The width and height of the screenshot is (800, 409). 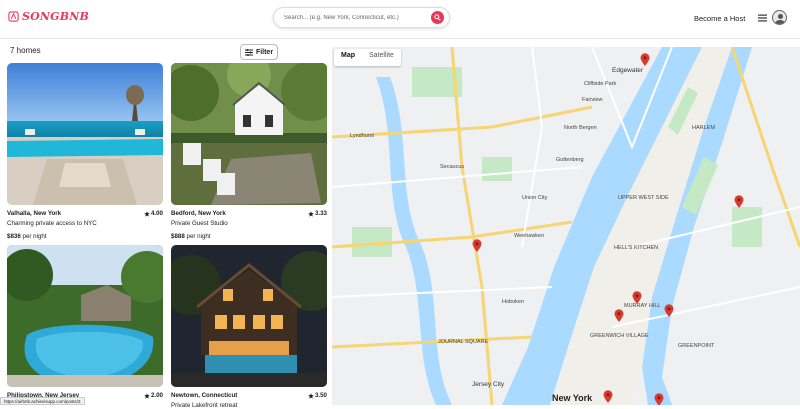 What do you see at coordinates (572, 398) in the screenshot?
I see `map-label-new-york: New York` at bounding box center [572, 398].